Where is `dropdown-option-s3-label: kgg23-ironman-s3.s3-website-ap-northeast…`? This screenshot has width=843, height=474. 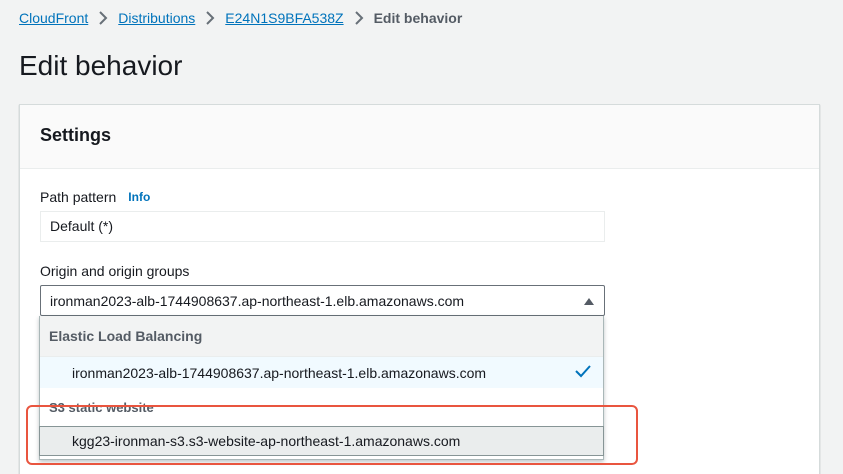
dropdown-option-s3-label: kgg23-ironman-s3.s3-website-ap-northeast… is located at coordinates (266, 441).